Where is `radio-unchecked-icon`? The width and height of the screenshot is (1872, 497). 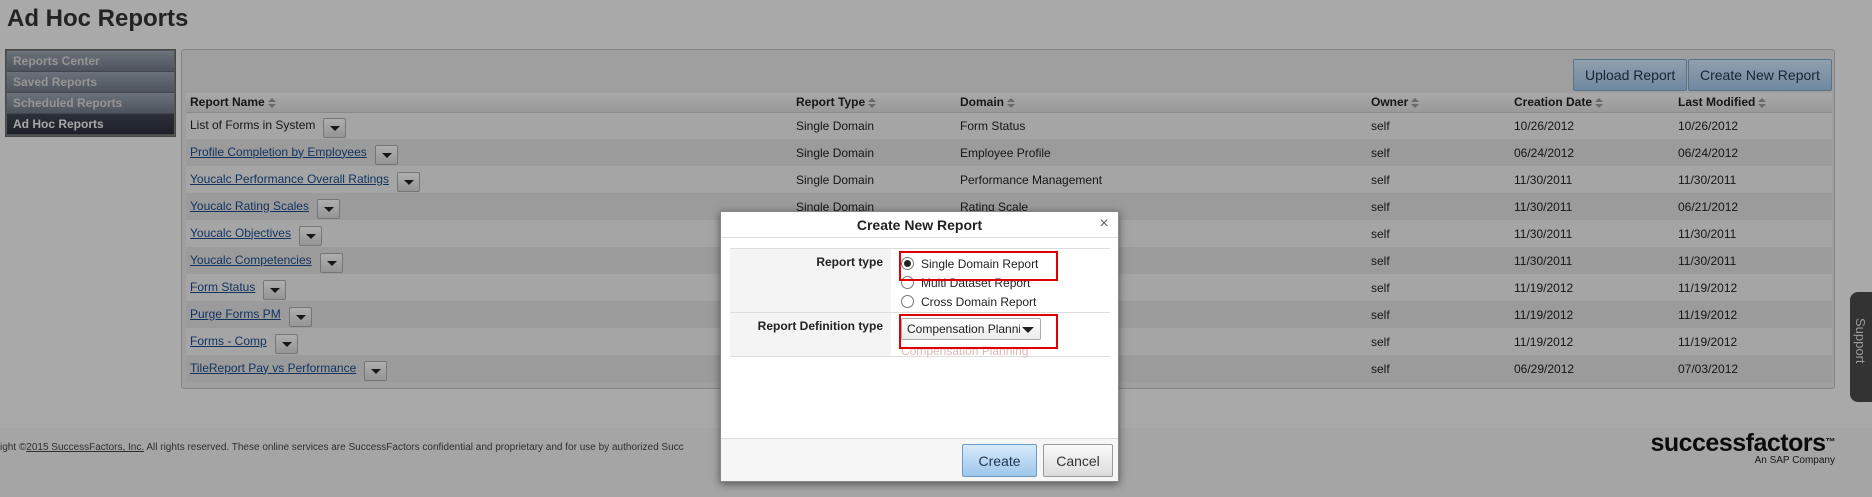
radio-unchecked-icon is located at coordinates (907, 301).